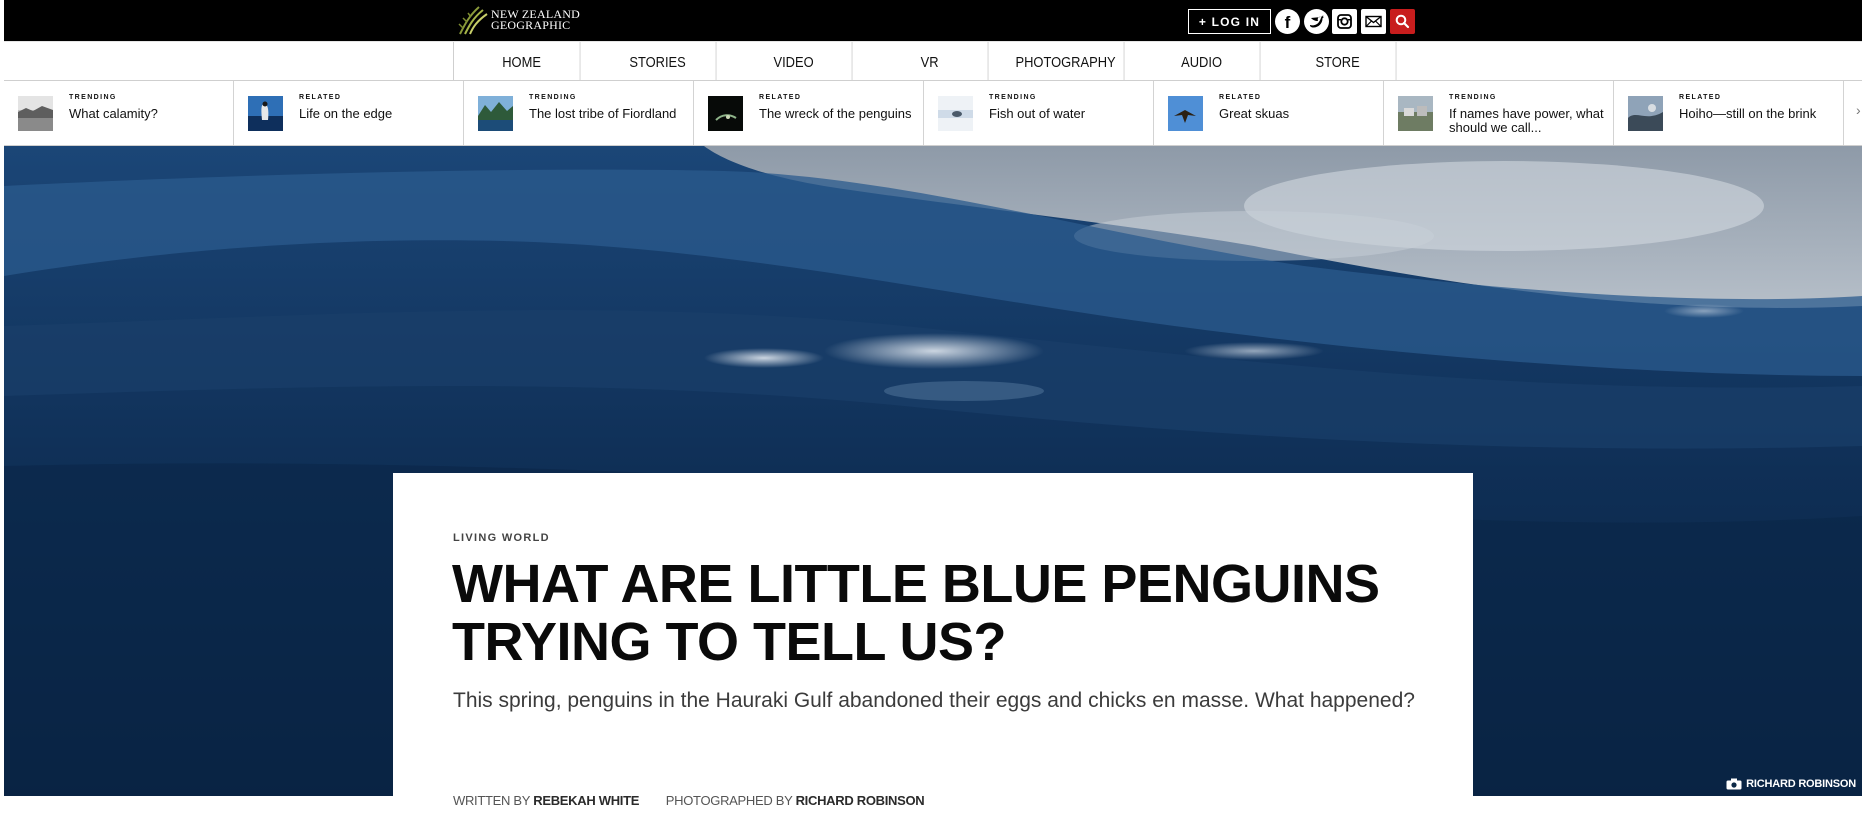 The image size is (1862, 818). I want to click on svg-text: f, so click(1288, 22).